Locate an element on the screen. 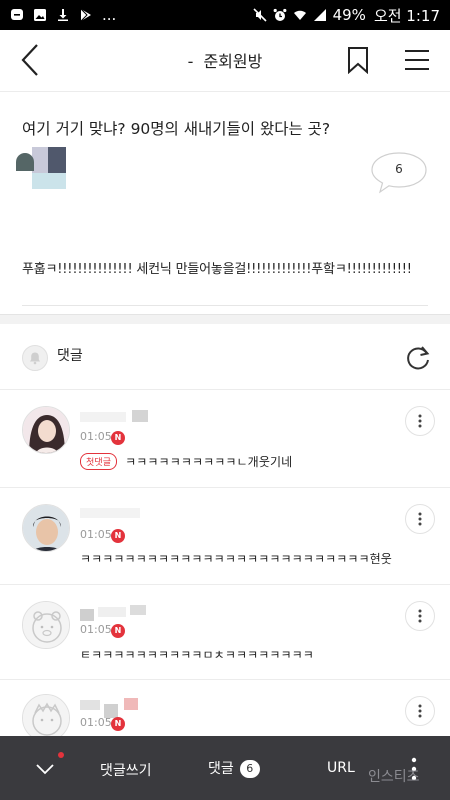 Image resolution: width=450 pixels, height=800 pixels. collapse-button is located at coordinates (45, 769).